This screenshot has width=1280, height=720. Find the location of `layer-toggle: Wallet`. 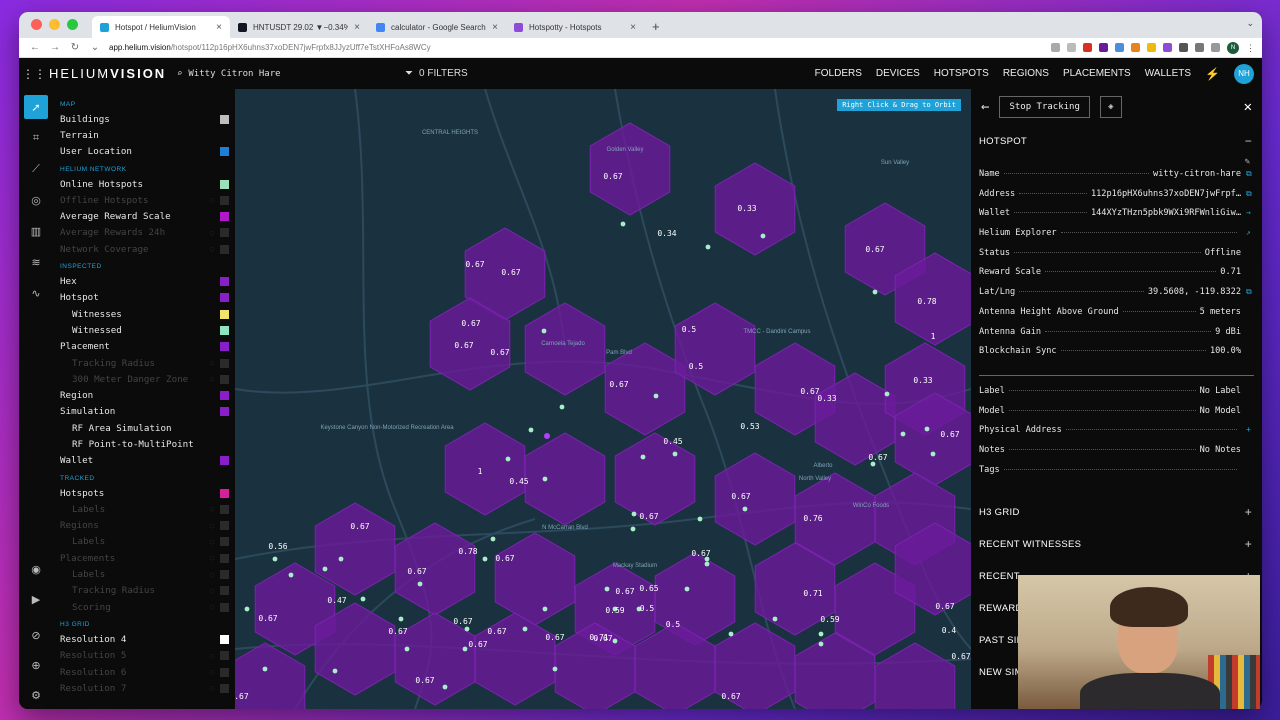

layer-toggle: Wallet is located at coordinates (144, 461).